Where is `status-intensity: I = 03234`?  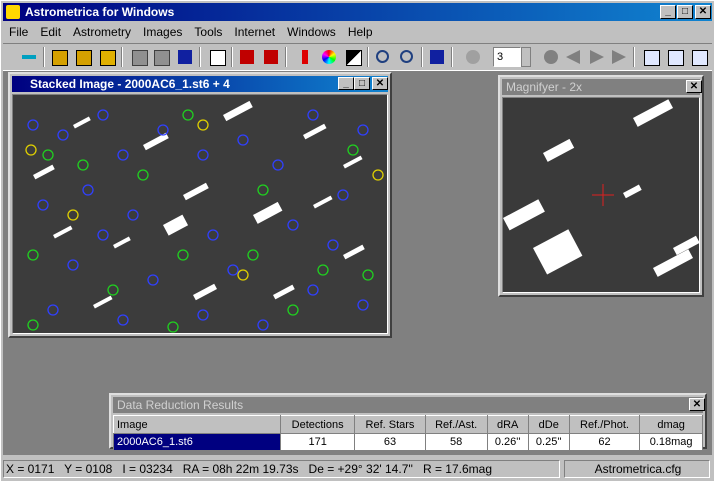
status-intensity: I = 03234 is located at coordinates (147, 469).